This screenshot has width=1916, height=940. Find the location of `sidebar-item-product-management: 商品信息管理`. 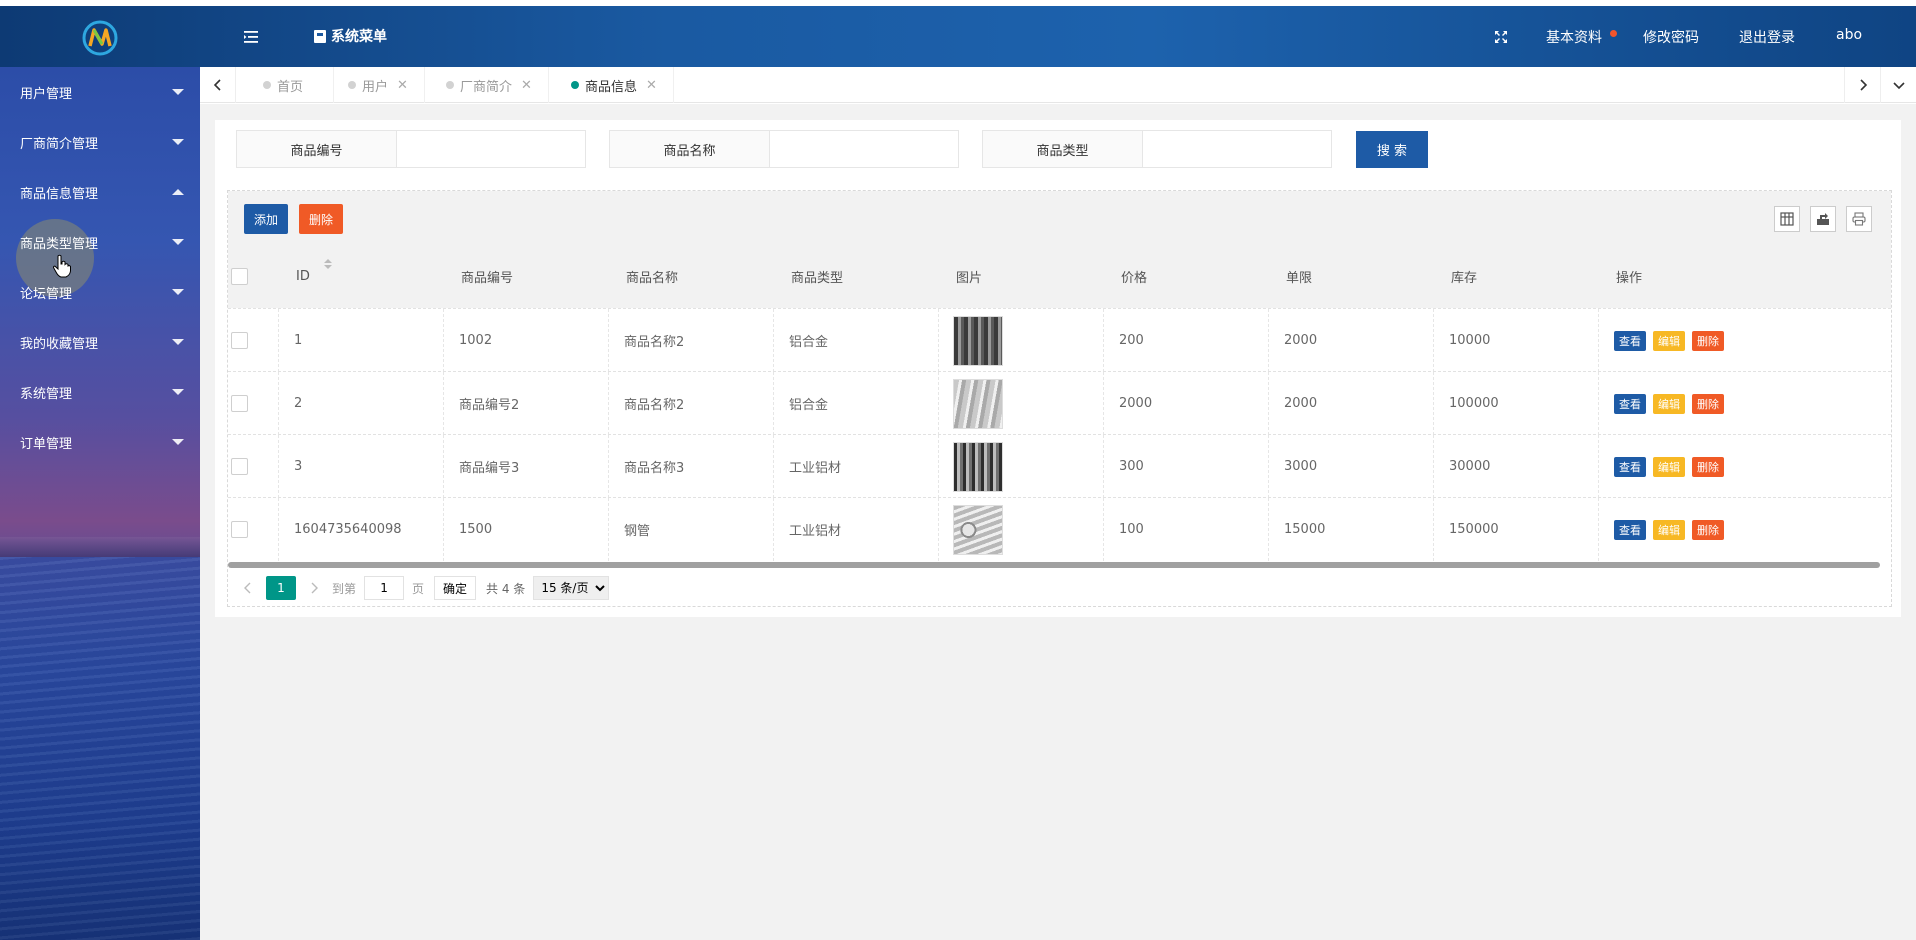

sidebar-item-product-management: 商品信息管理 is located at coordinates (100, 192).